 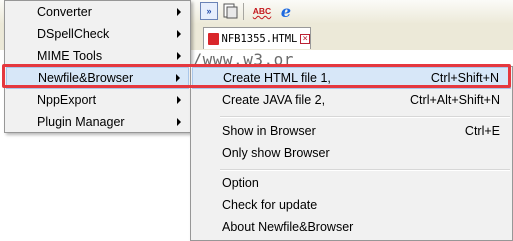 I want to click on menu-item-label: Only show Browser, so click(x=276, y=153).